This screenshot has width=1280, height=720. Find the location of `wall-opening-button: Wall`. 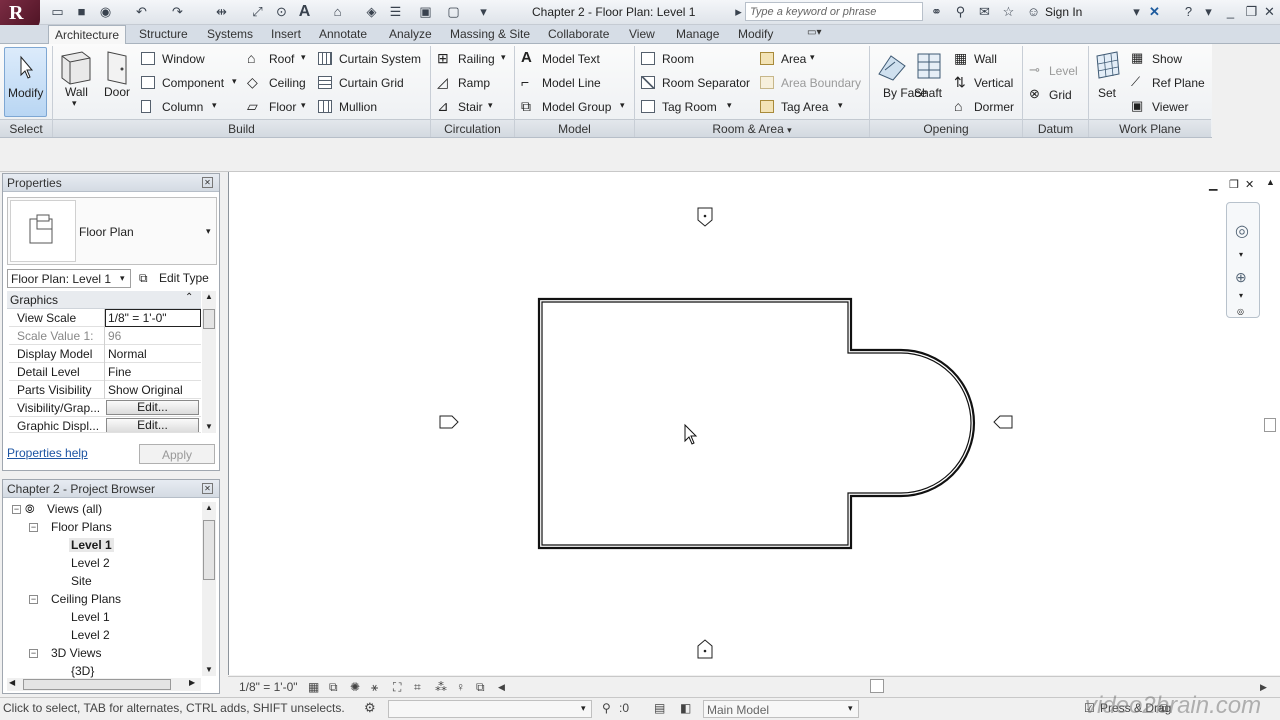

wall-opening-button: Wall is located at coordinates (985, 59).